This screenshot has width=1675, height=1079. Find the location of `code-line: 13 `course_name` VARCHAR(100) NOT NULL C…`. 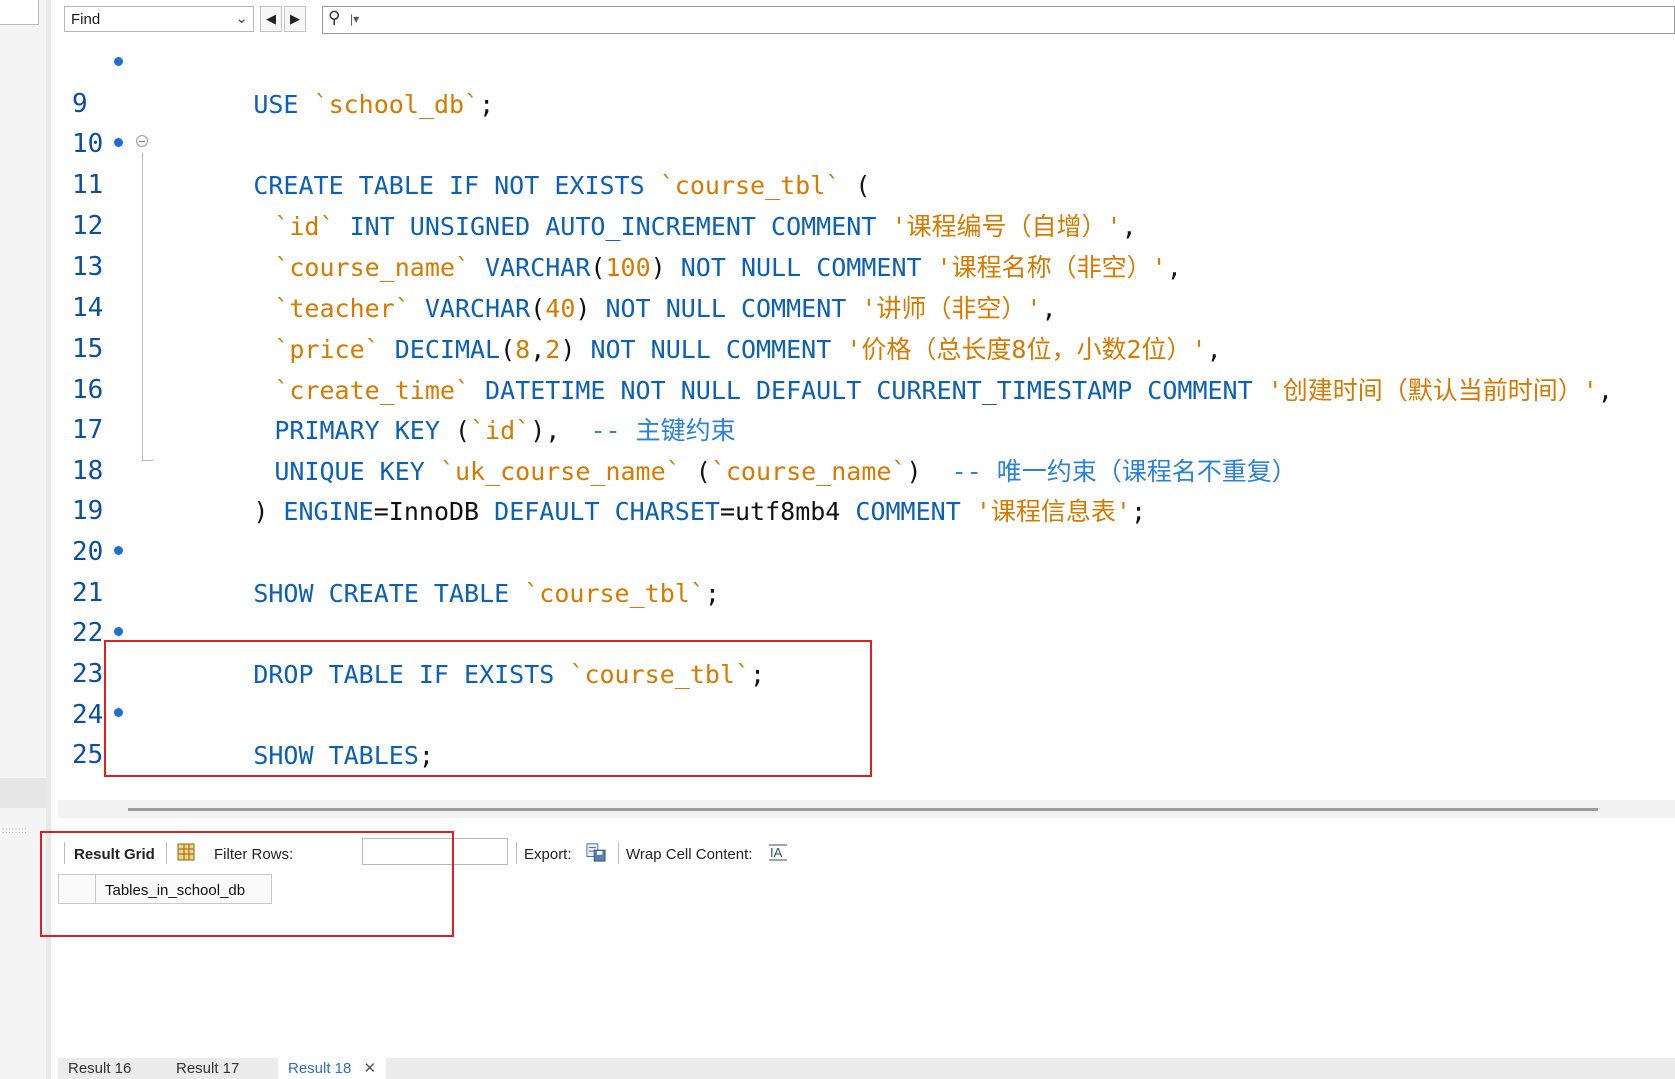

code-line: 13 `course_name` VARCHAR(100) NOT NULL C… is located at coordinates (866, 242).